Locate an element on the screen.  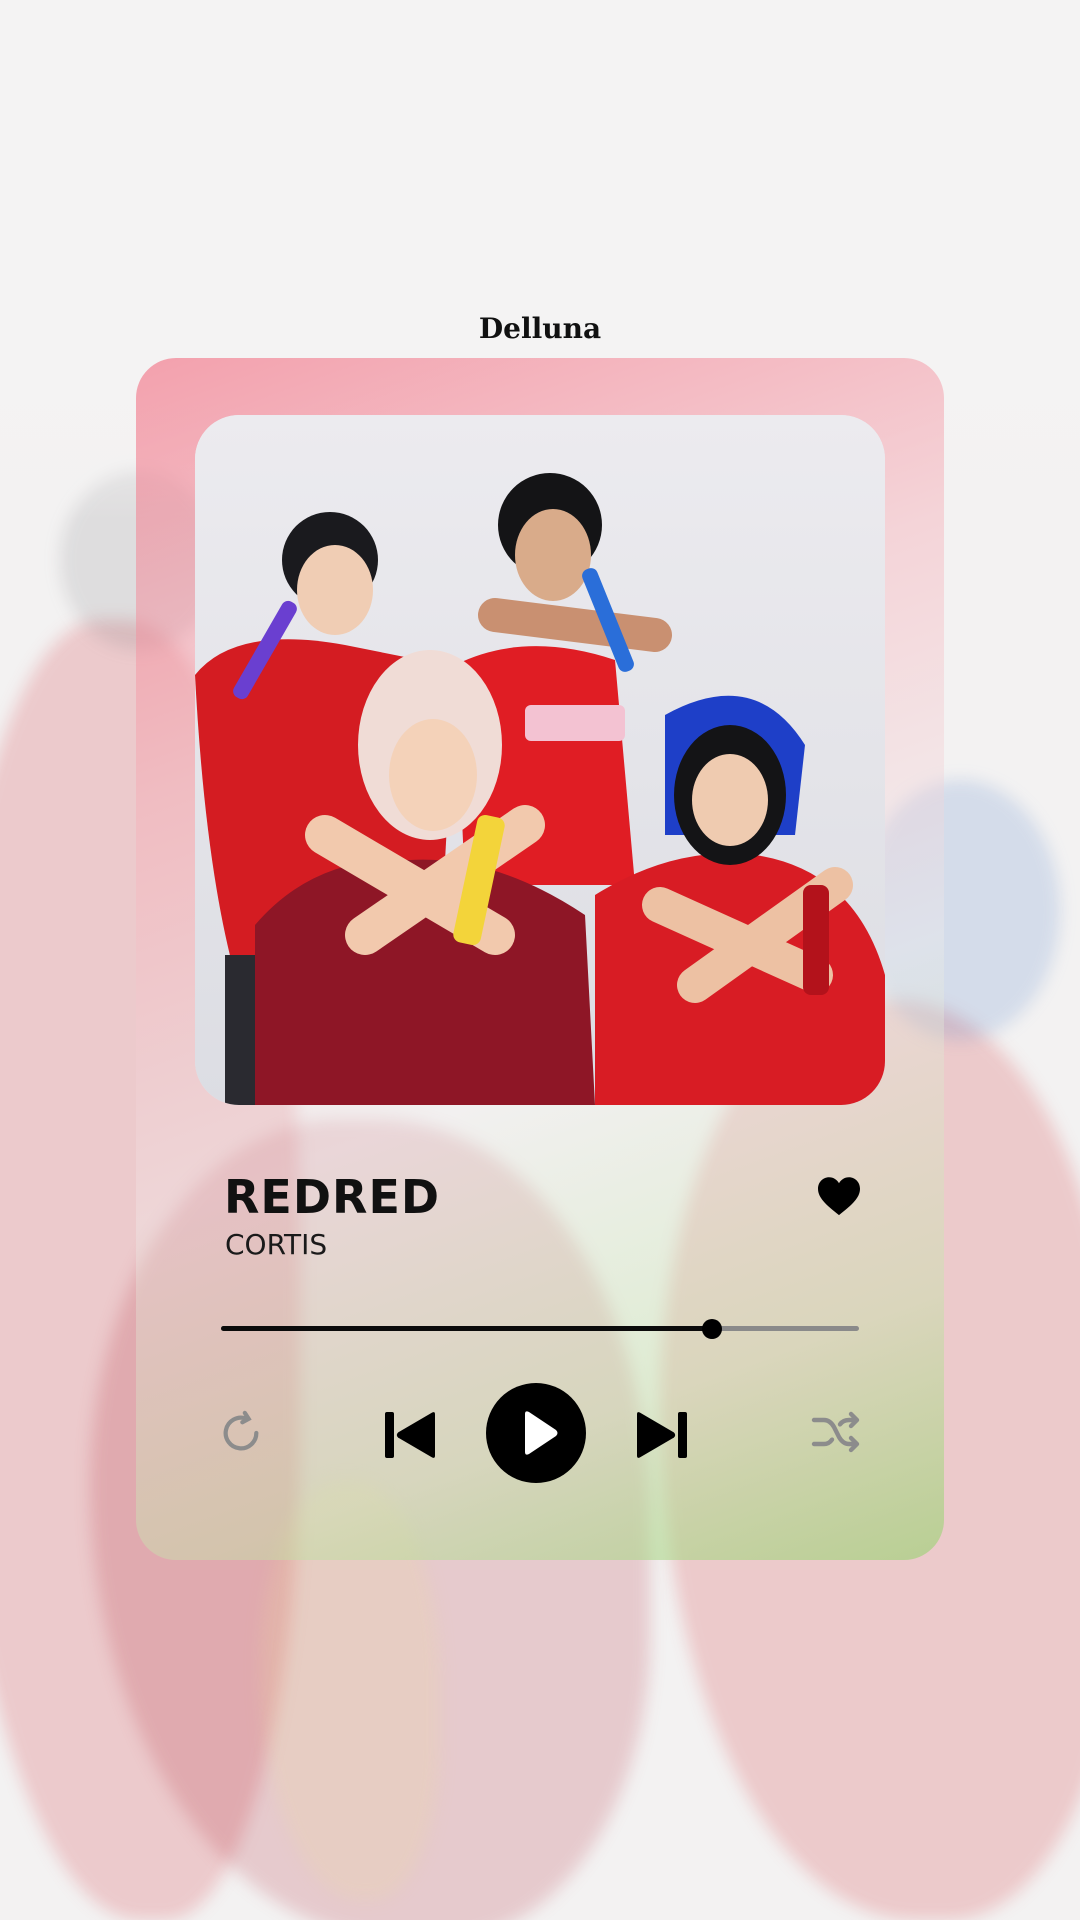
brand-logo: Delluna is located at coordinates (540, 328).